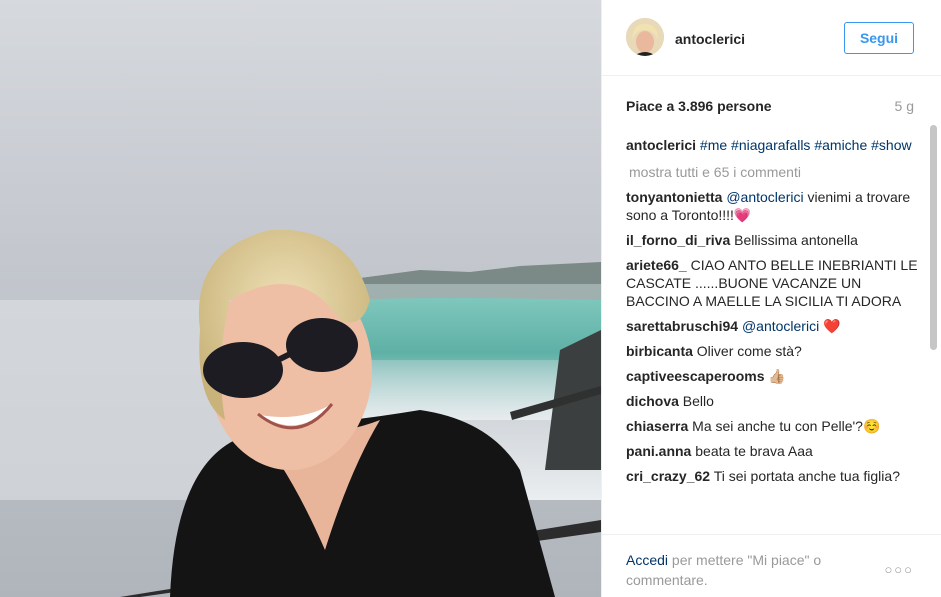 This screenshot has height=597, width=941. Describe the element at coordinates (658, 451) in the screenshot. I see `comment-username: pani.anna` at that location.